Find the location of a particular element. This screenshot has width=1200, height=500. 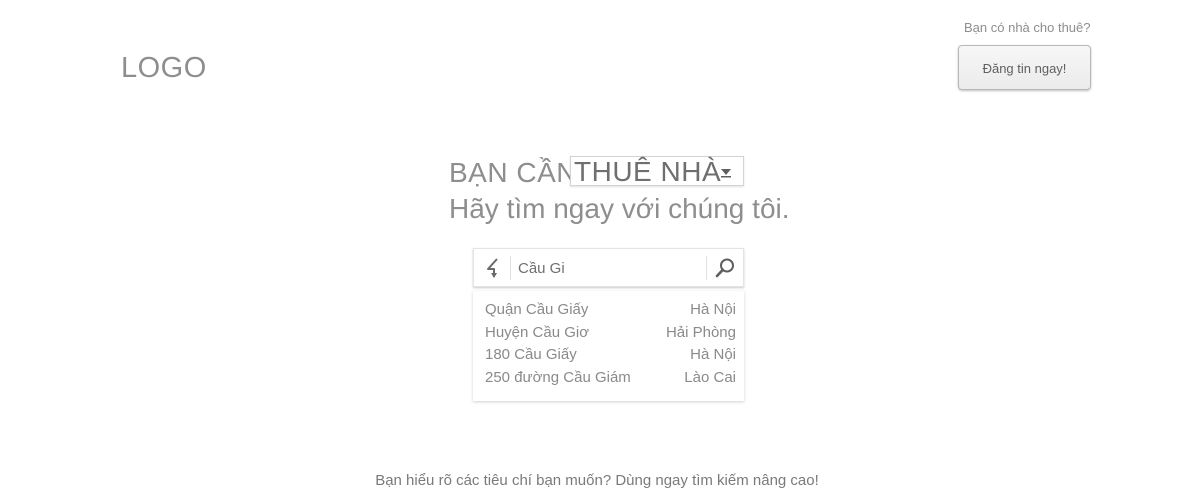

suggestion-item: Quận Cầu Giấy Hà Nội is located at coordinates (608, 310).